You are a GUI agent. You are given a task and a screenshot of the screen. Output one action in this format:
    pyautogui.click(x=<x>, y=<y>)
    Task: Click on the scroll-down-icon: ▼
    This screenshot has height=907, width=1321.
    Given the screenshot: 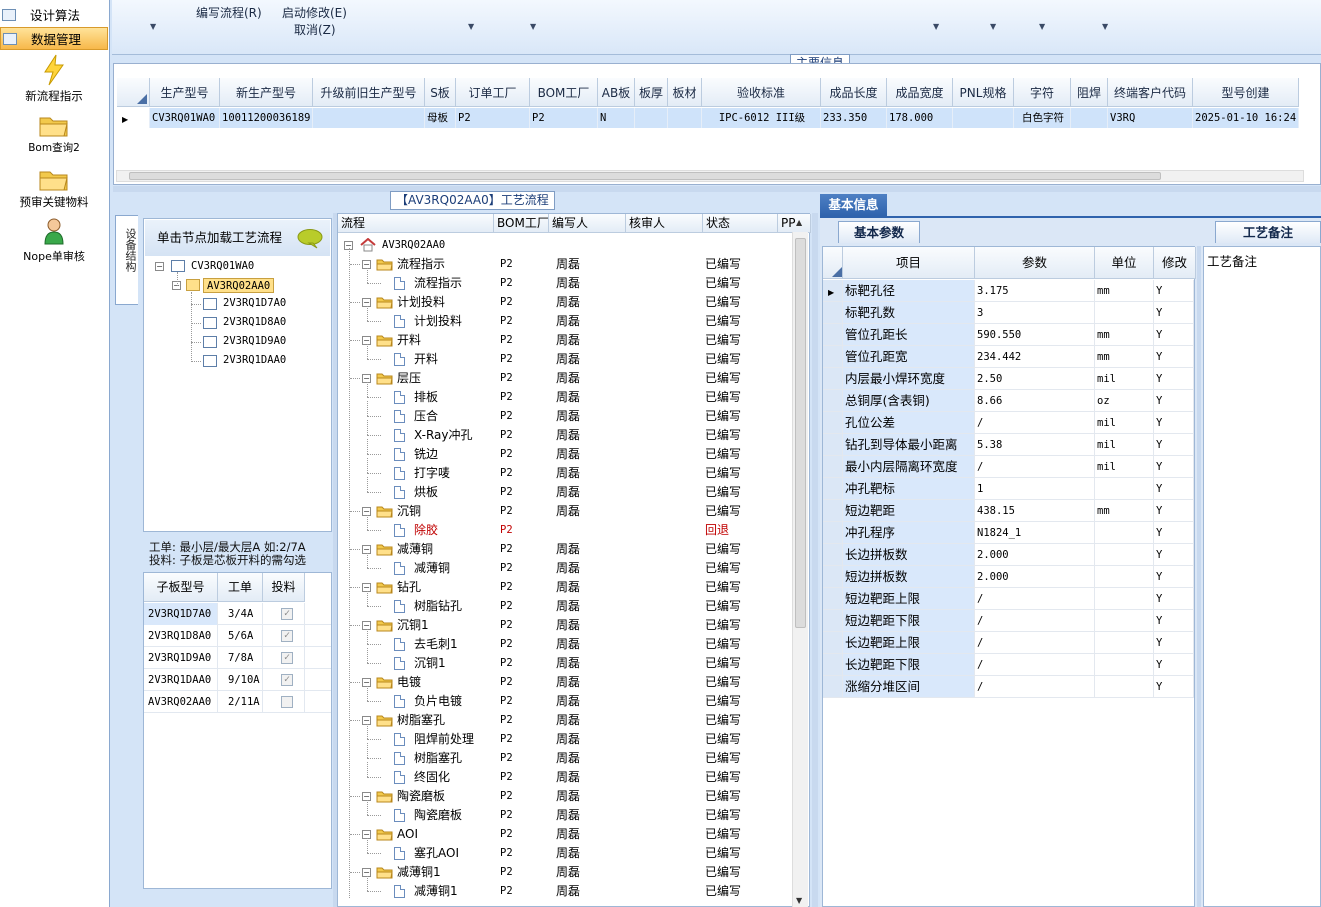 What is the action you would take?
    pyautogui.click(x=799, y=900)
    